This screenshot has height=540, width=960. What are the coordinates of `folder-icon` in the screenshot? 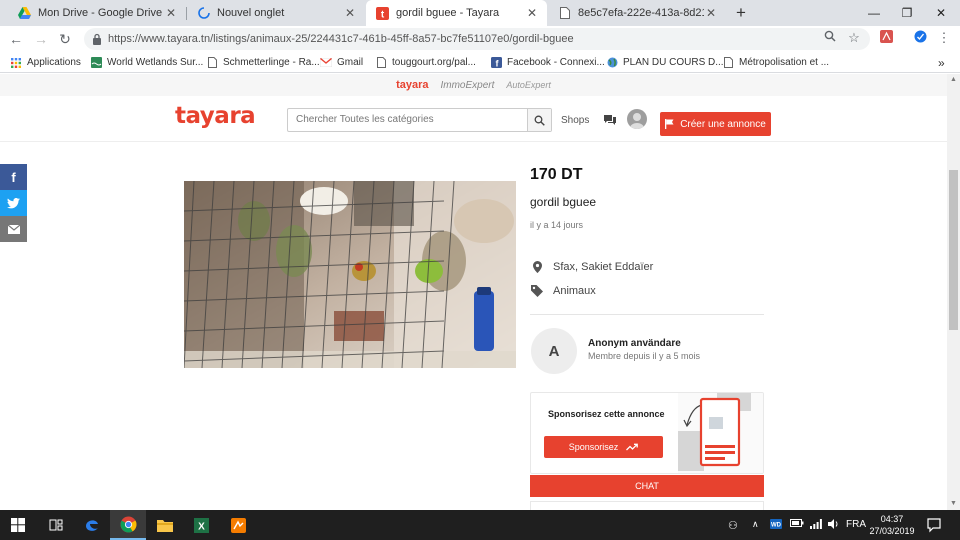 It's located at (165, 525).